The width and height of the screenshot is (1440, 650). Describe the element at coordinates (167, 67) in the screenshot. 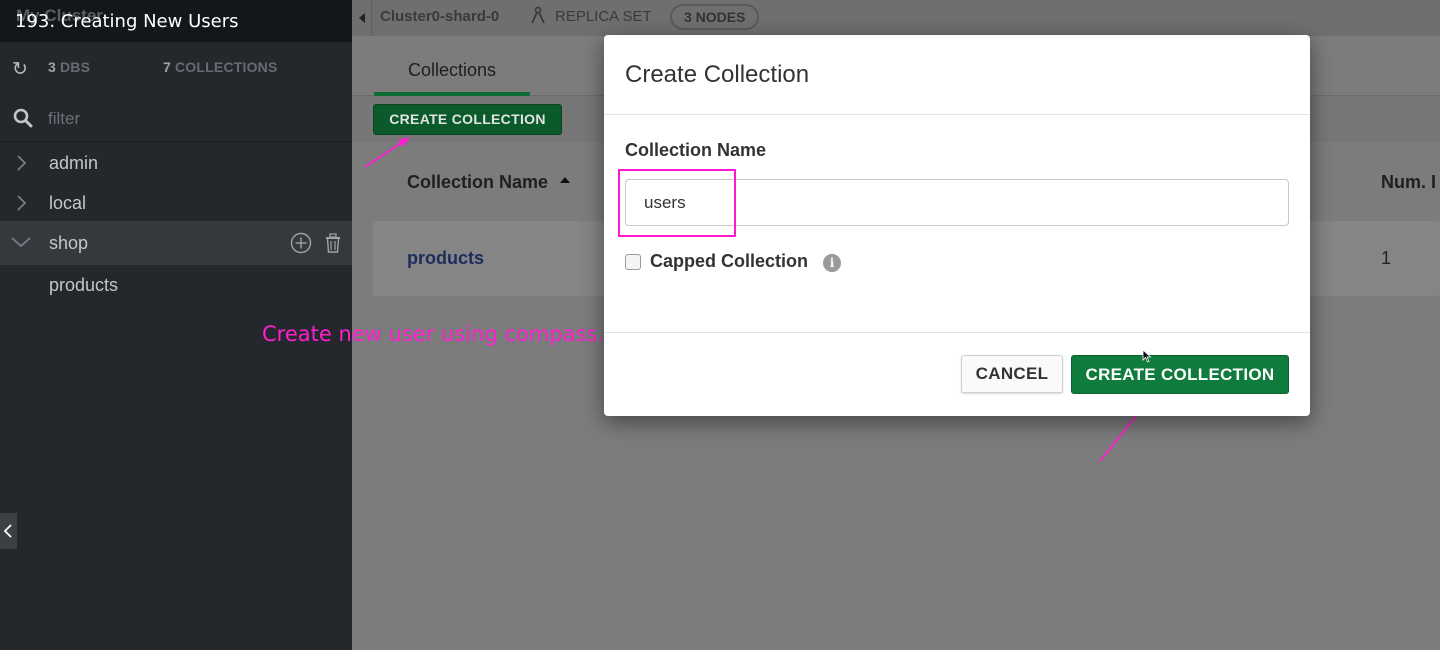

I see `collections-count: 7` at that location.